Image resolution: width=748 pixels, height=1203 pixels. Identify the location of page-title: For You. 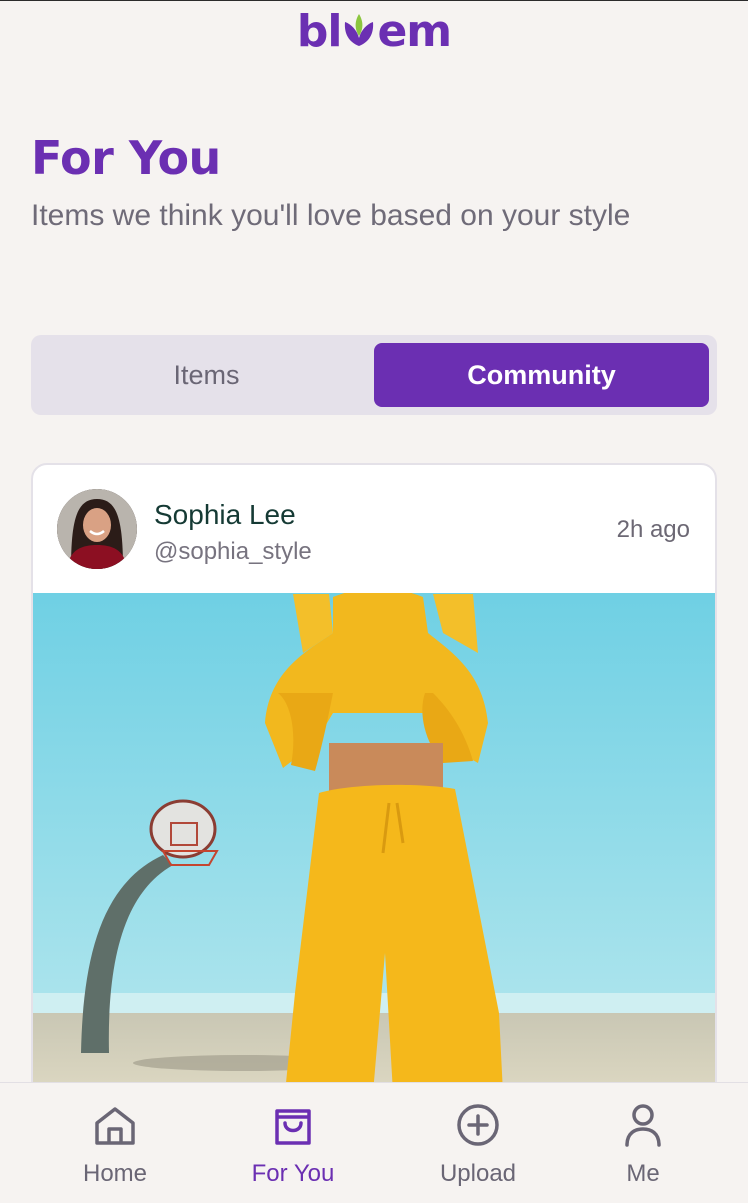
(126, 158).